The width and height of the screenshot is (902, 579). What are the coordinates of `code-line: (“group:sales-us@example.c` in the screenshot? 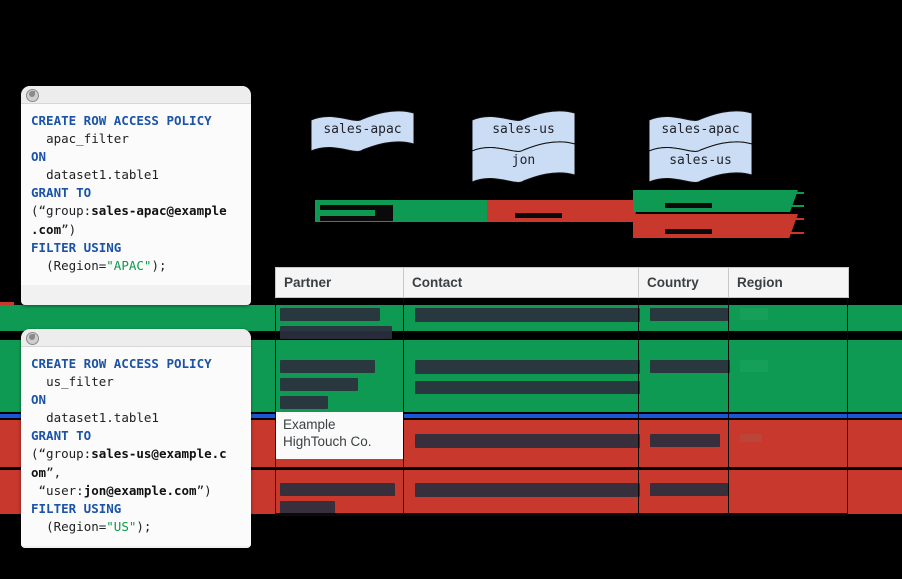 It's located at (136, 454).